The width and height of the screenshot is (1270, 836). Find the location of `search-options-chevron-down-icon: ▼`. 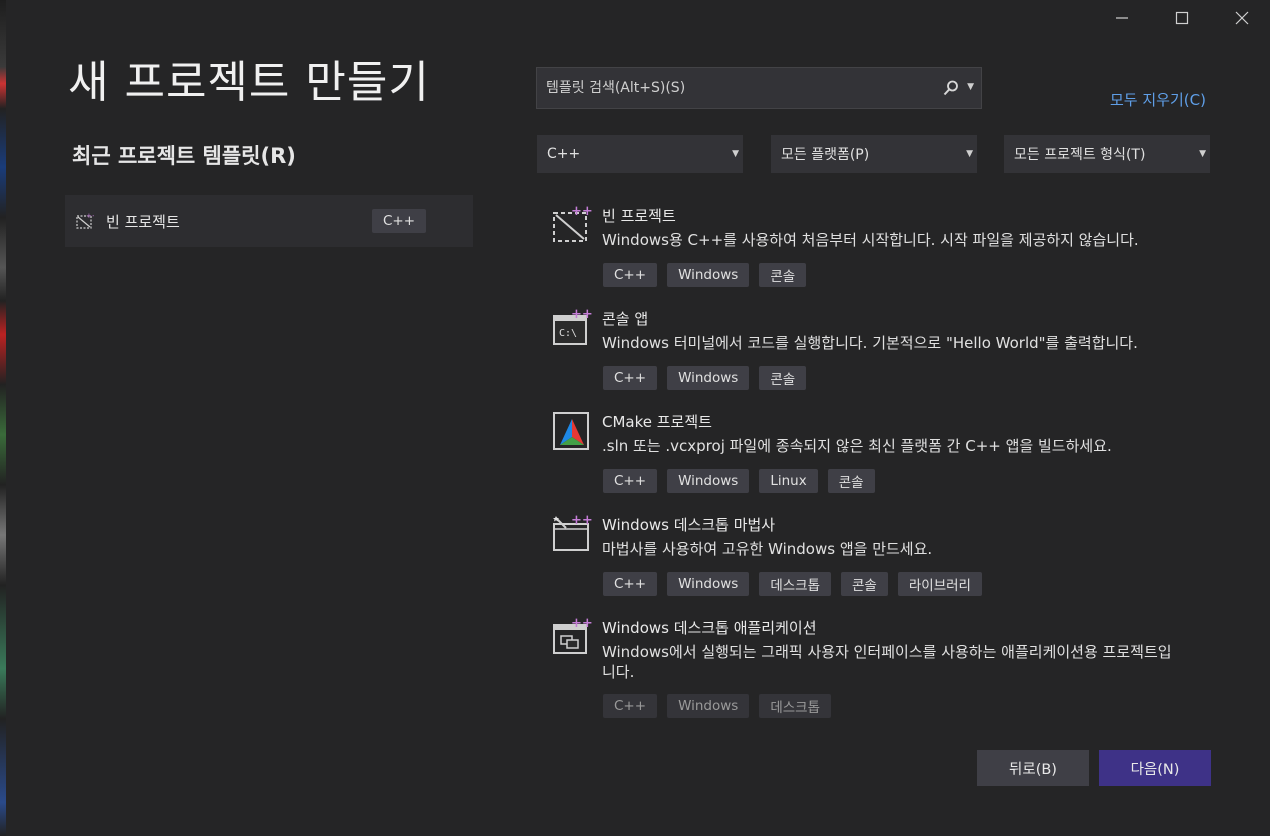

search-options-chevron-down-icon: ▼ is located at coordinates (970, 87).